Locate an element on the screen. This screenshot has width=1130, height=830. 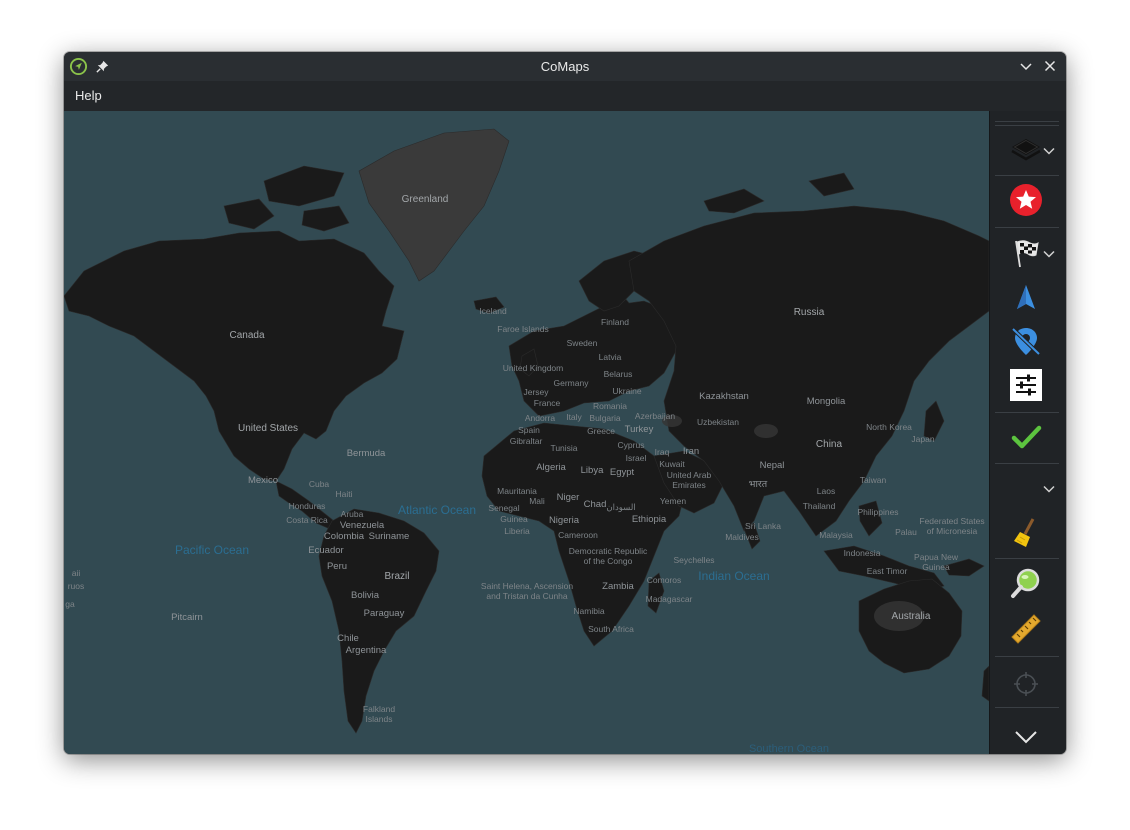
map-label-micronesia: Federated States of Micronesia is located at coordinates (952, 526).